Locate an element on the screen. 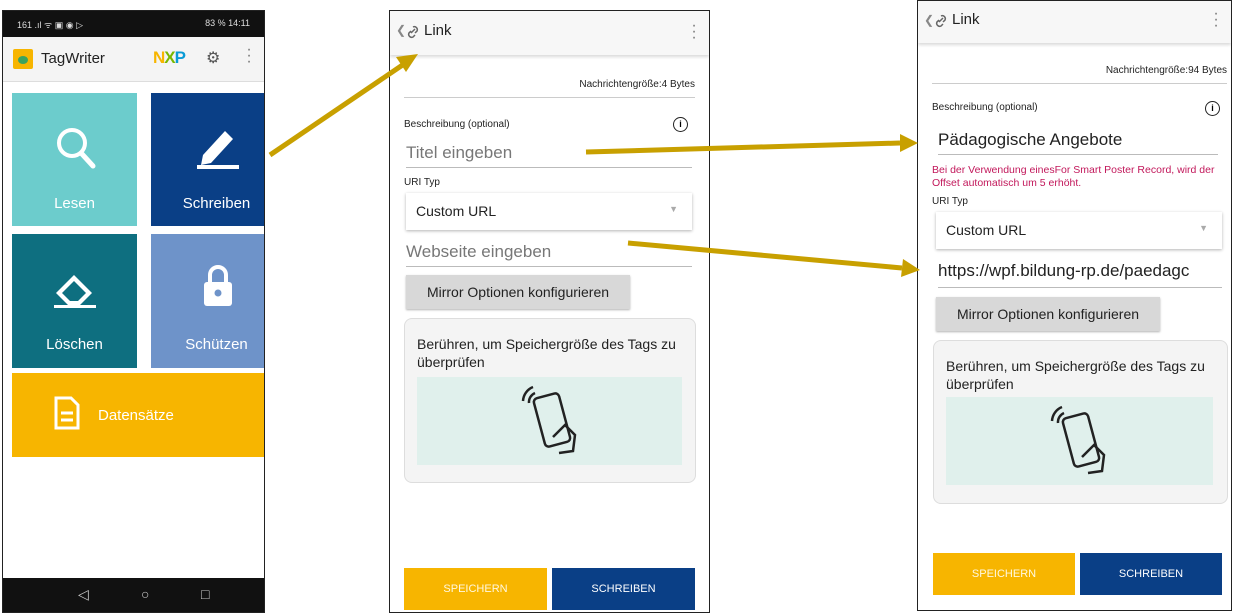 The image size is (1235, 615). arrow-schreiben-to-link is located at coordinates (337, 109).